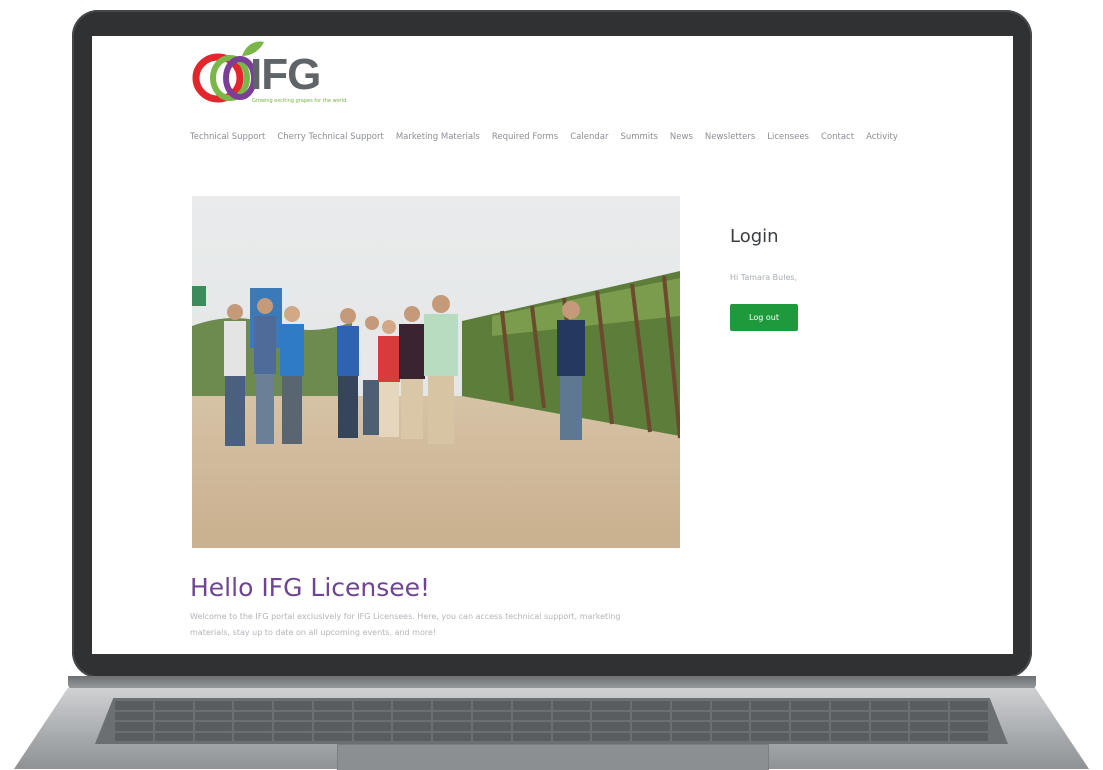 The height and width of the screenshot is (770, 1103). What do you see at coordinates (730, 137) in the screenshot?
I see `nav-item-newsletters: Newsletters` at bounding box center [730, 137].